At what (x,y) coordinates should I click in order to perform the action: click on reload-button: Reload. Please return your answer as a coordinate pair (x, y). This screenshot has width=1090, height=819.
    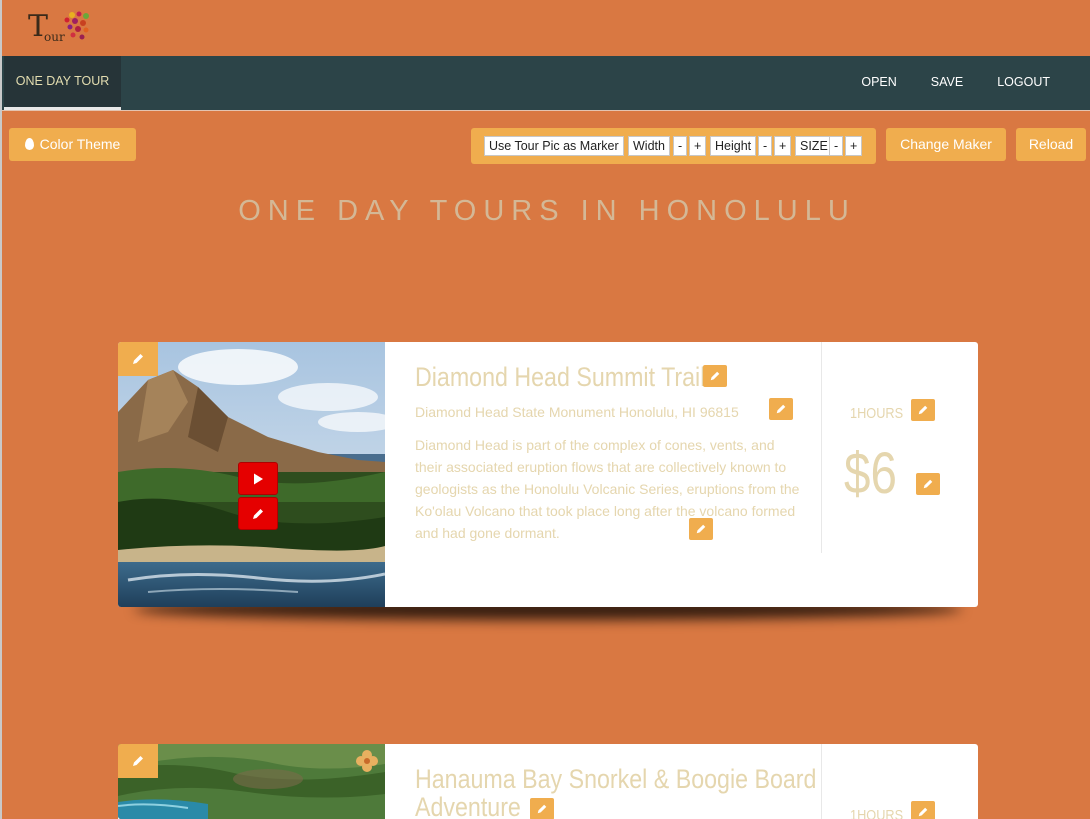
    Looking at the image, I should click on (1051, 144).